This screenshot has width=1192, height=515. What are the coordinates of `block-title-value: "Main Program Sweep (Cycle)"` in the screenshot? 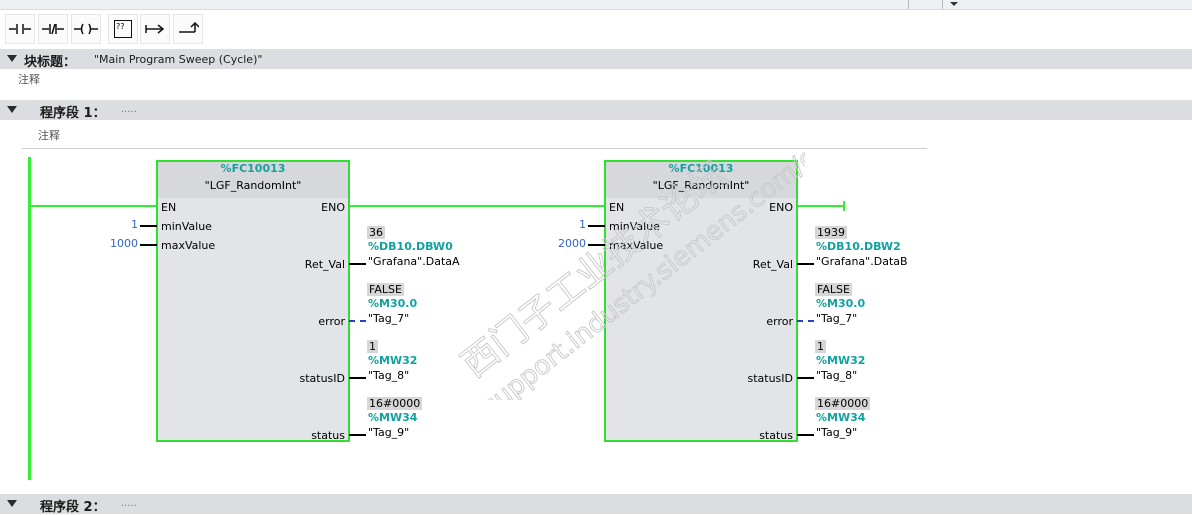 It's located at (178, 59).